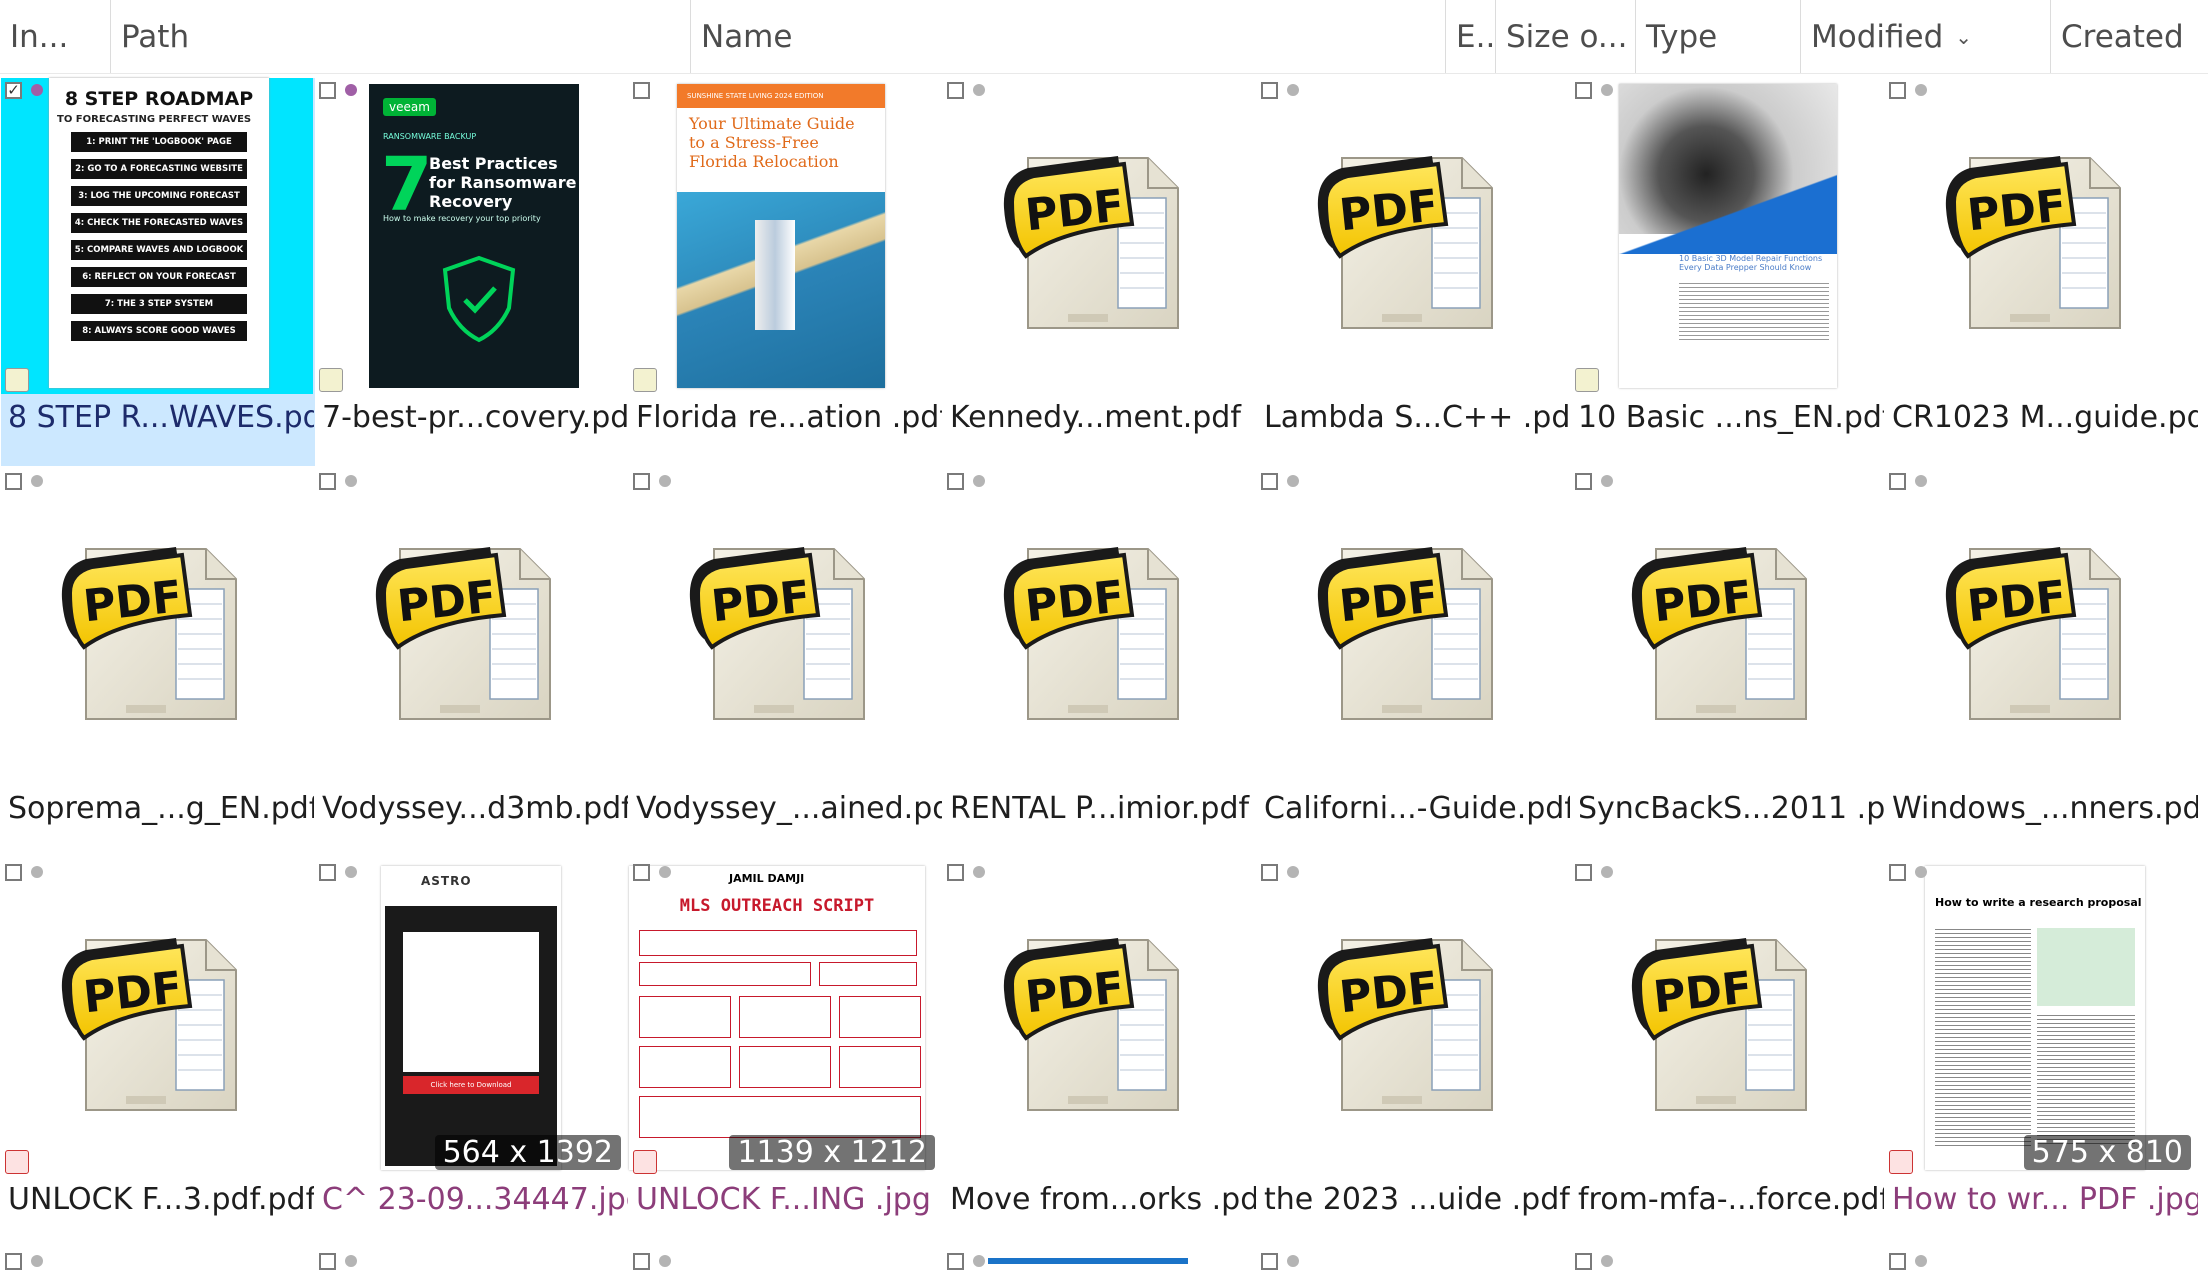 This screenshot has height=1270, width=2208. I want to click on thumbnail-blue-band, so click(1728, 214).